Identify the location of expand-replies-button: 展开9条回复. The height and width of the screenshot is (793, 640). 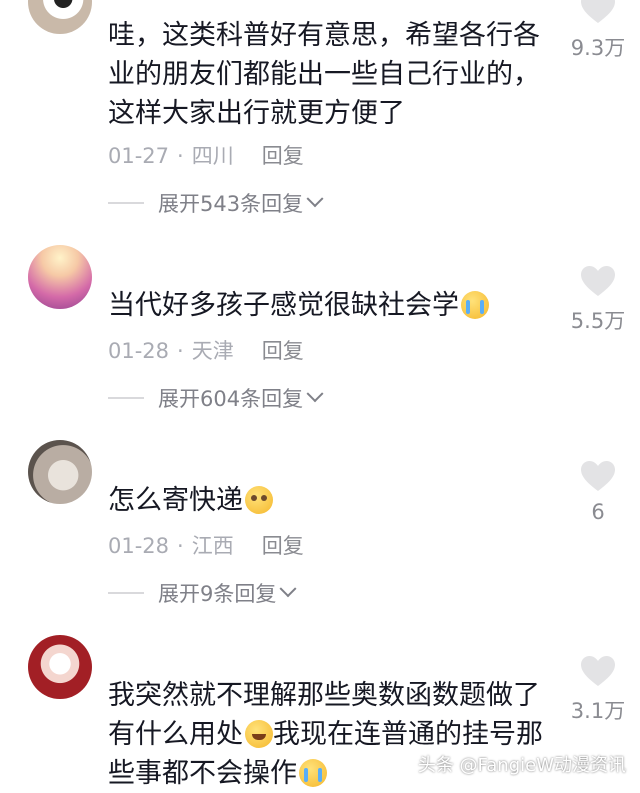
(202, 593).